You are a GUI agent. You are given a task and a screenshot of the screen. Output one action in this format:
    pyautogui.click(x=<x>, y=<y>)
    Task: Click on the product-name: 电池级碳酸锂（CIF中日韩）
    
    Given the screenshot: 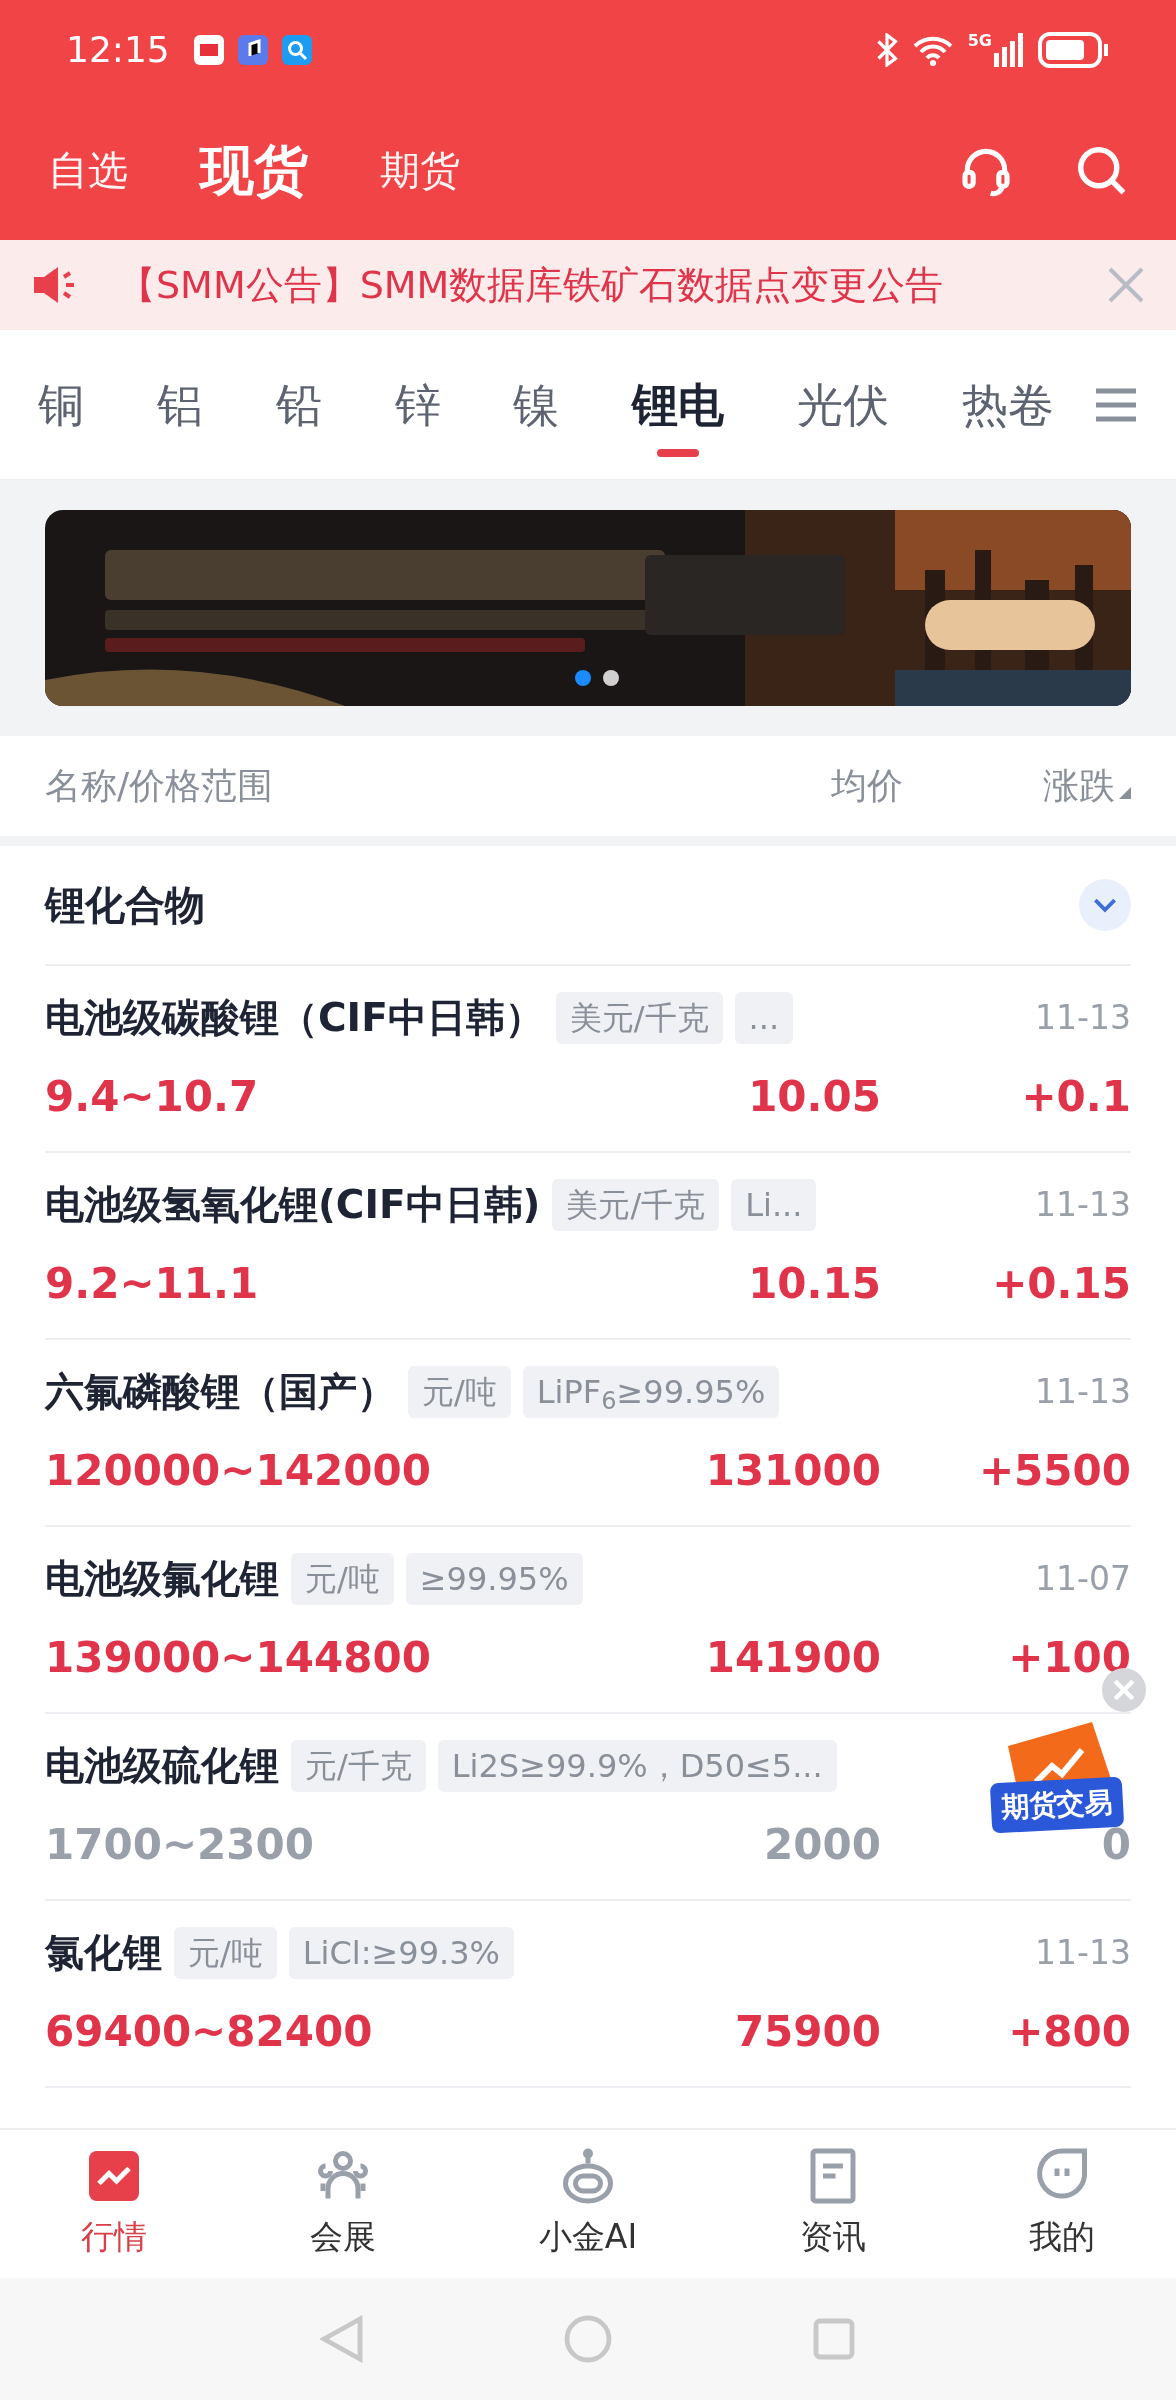 What is the action you would take?
    pyautogui.click(x=294, y=1017)
    